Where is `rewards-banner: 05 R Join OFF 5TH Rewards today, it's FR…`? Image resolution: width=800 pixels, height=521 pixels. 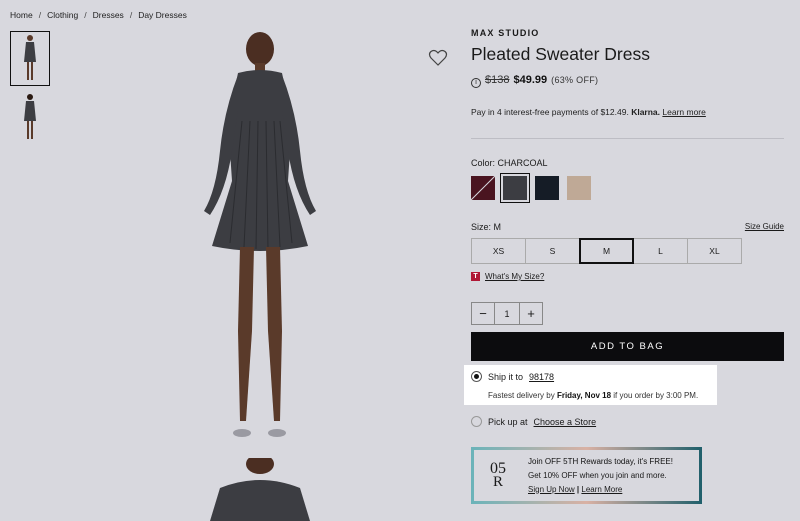
rewards-banner: 05 R Join OFF 5TH Rewards today, it's FR… is located at coordinates (586, 475).